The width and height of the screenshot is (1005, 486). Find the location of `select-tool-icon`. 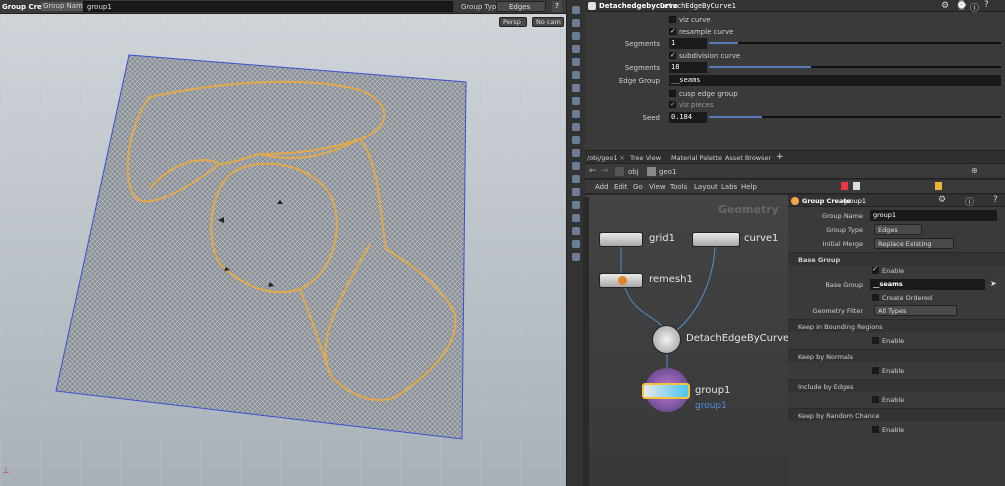

select-tool-icon is located at coordinates (576, 10).